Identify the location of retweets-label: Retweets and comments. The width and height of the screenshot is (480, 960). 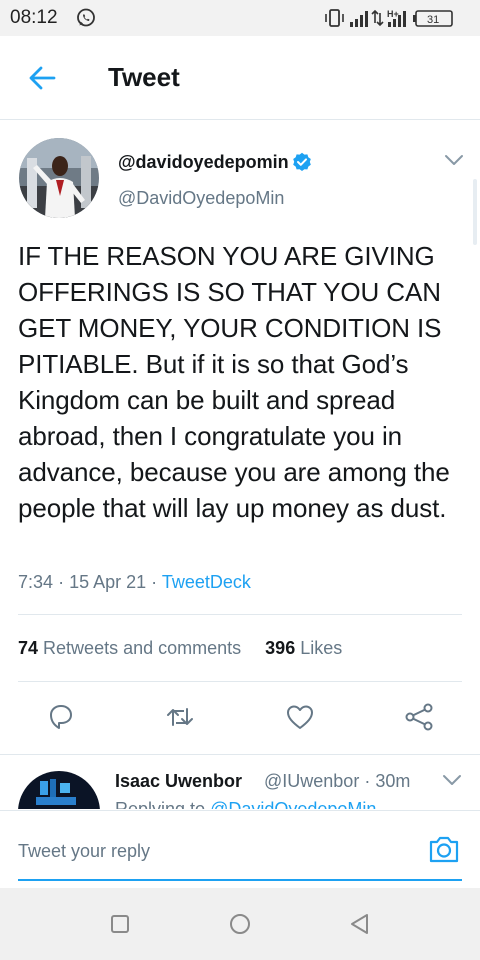
(142, 648).